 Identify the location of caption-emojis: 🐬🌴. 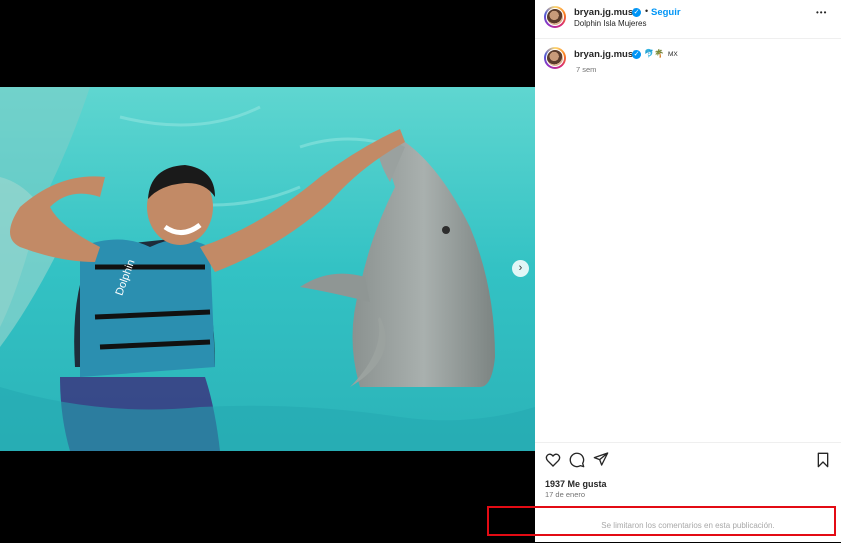
(654, 53).